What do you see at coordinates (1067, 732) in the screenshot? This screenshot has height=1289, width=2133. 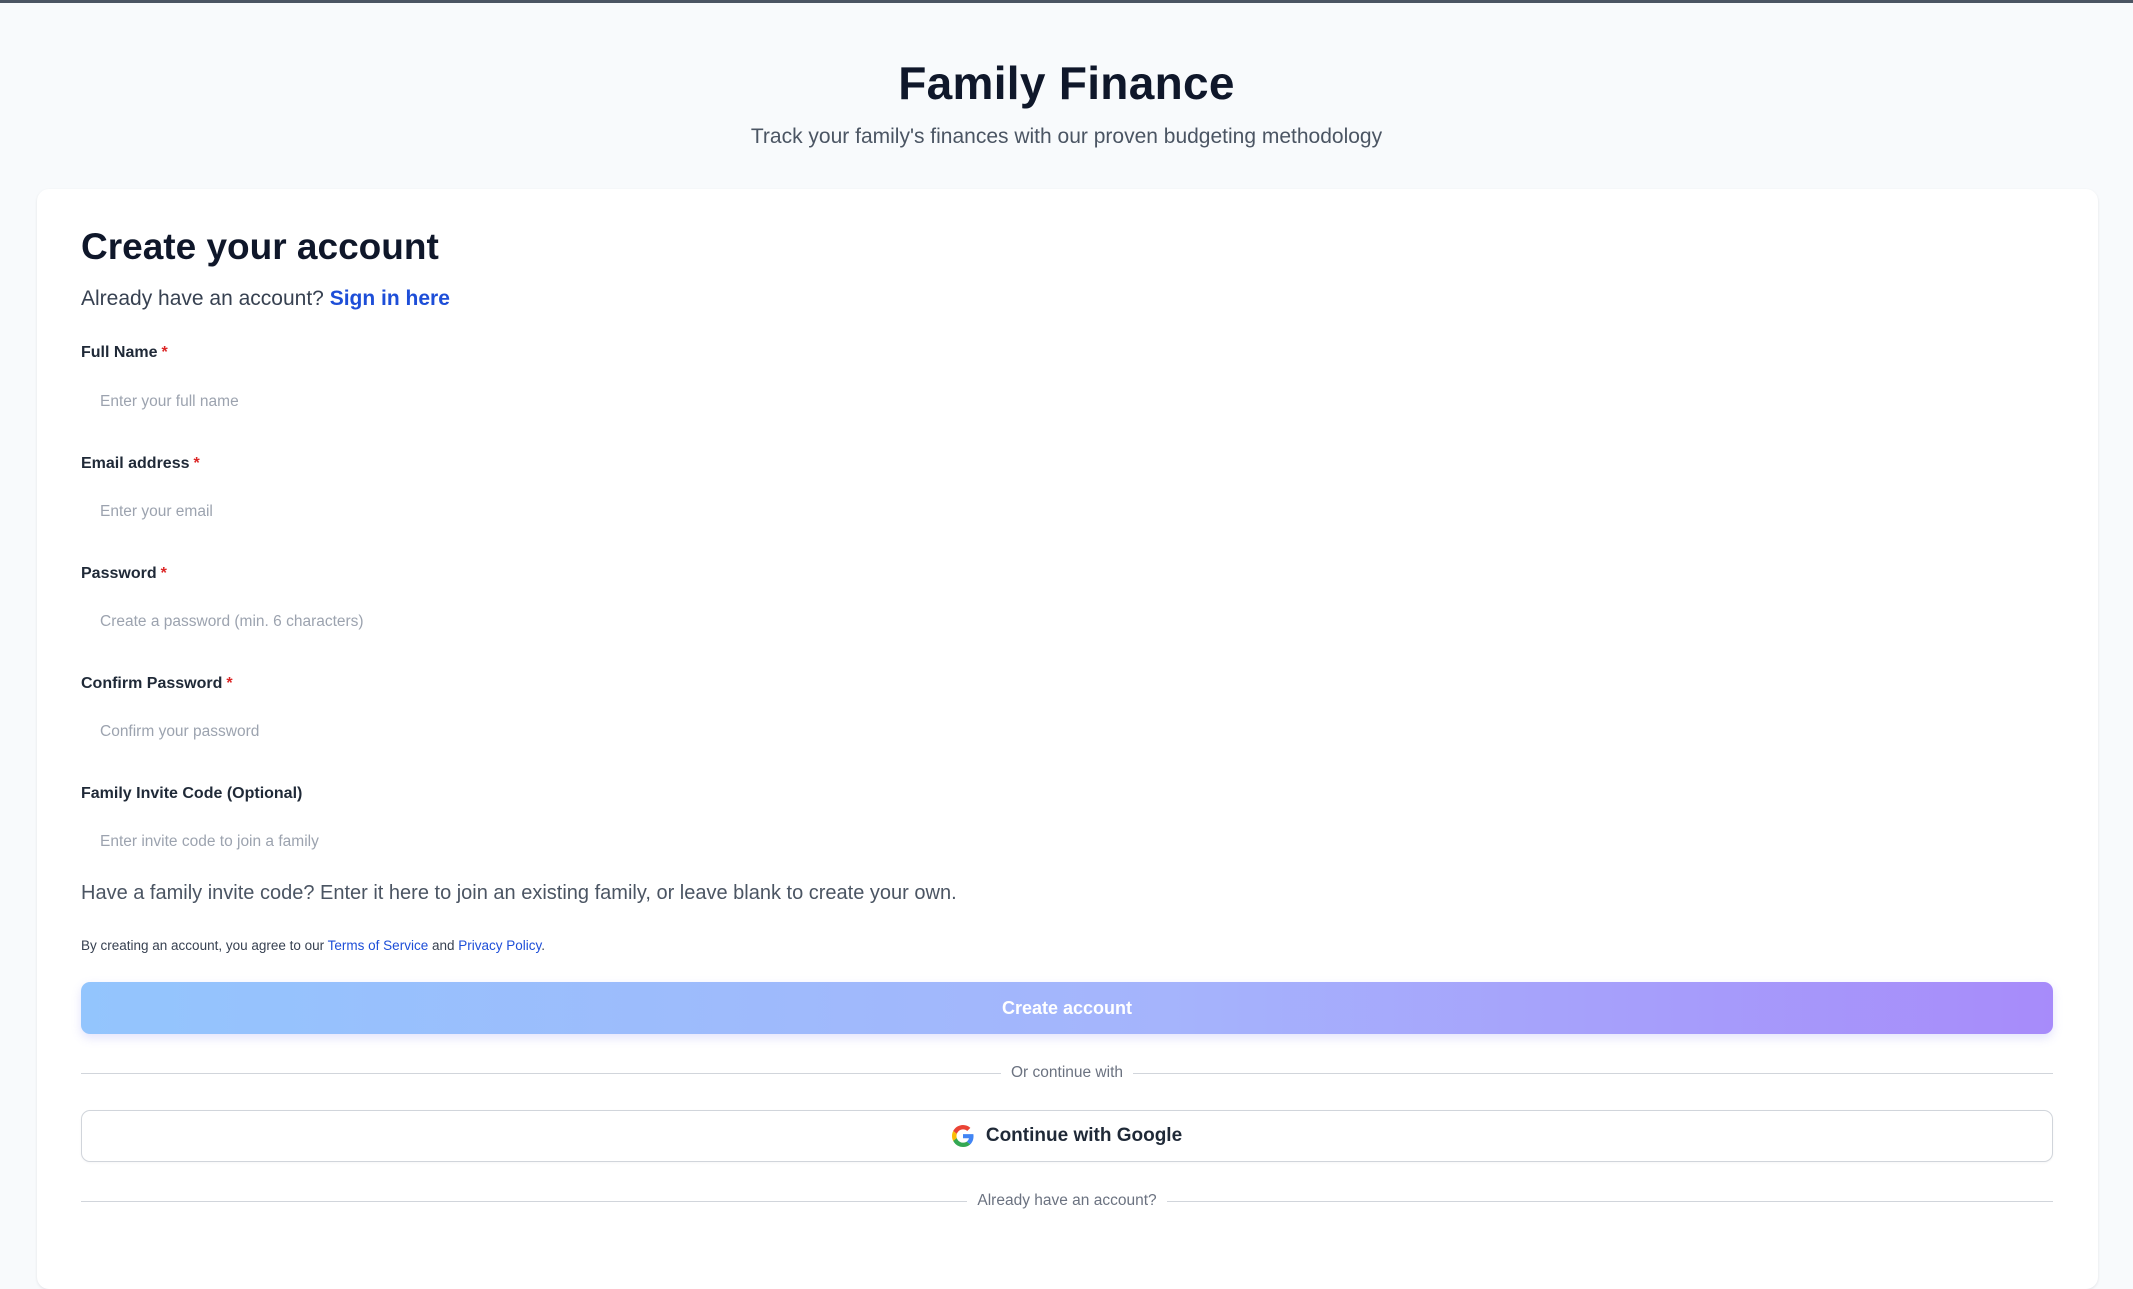 I see `confirm-password-input` at bounding box center [1067, 732].